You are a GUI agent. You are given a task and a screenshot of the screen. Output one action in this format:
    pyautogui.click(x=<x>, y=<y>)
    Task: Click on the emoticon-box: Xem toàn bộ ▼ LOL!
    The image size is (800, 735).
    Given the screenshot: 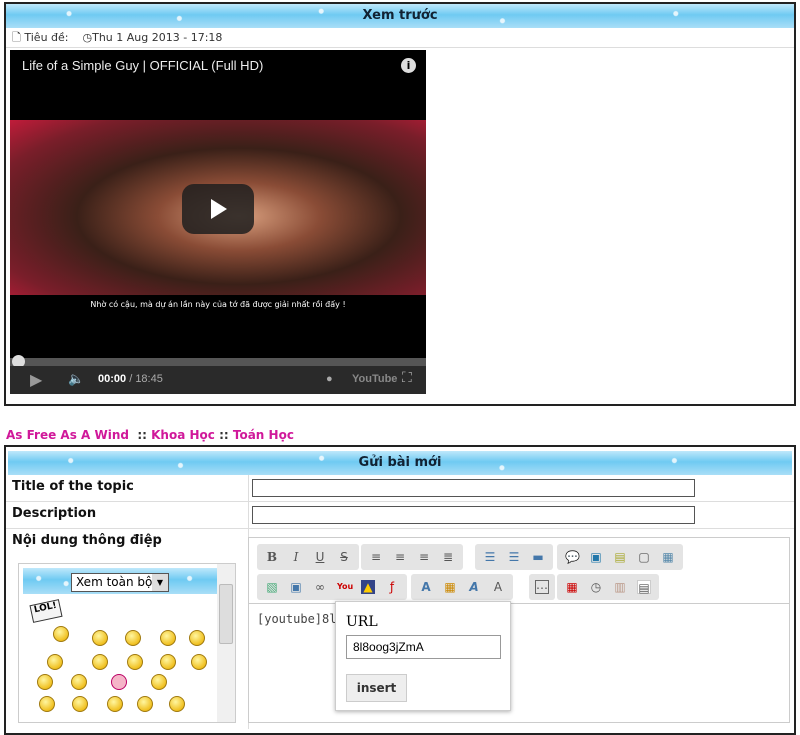 What is the action you would take?
    pyautogui.click(x=127, y=643)
    